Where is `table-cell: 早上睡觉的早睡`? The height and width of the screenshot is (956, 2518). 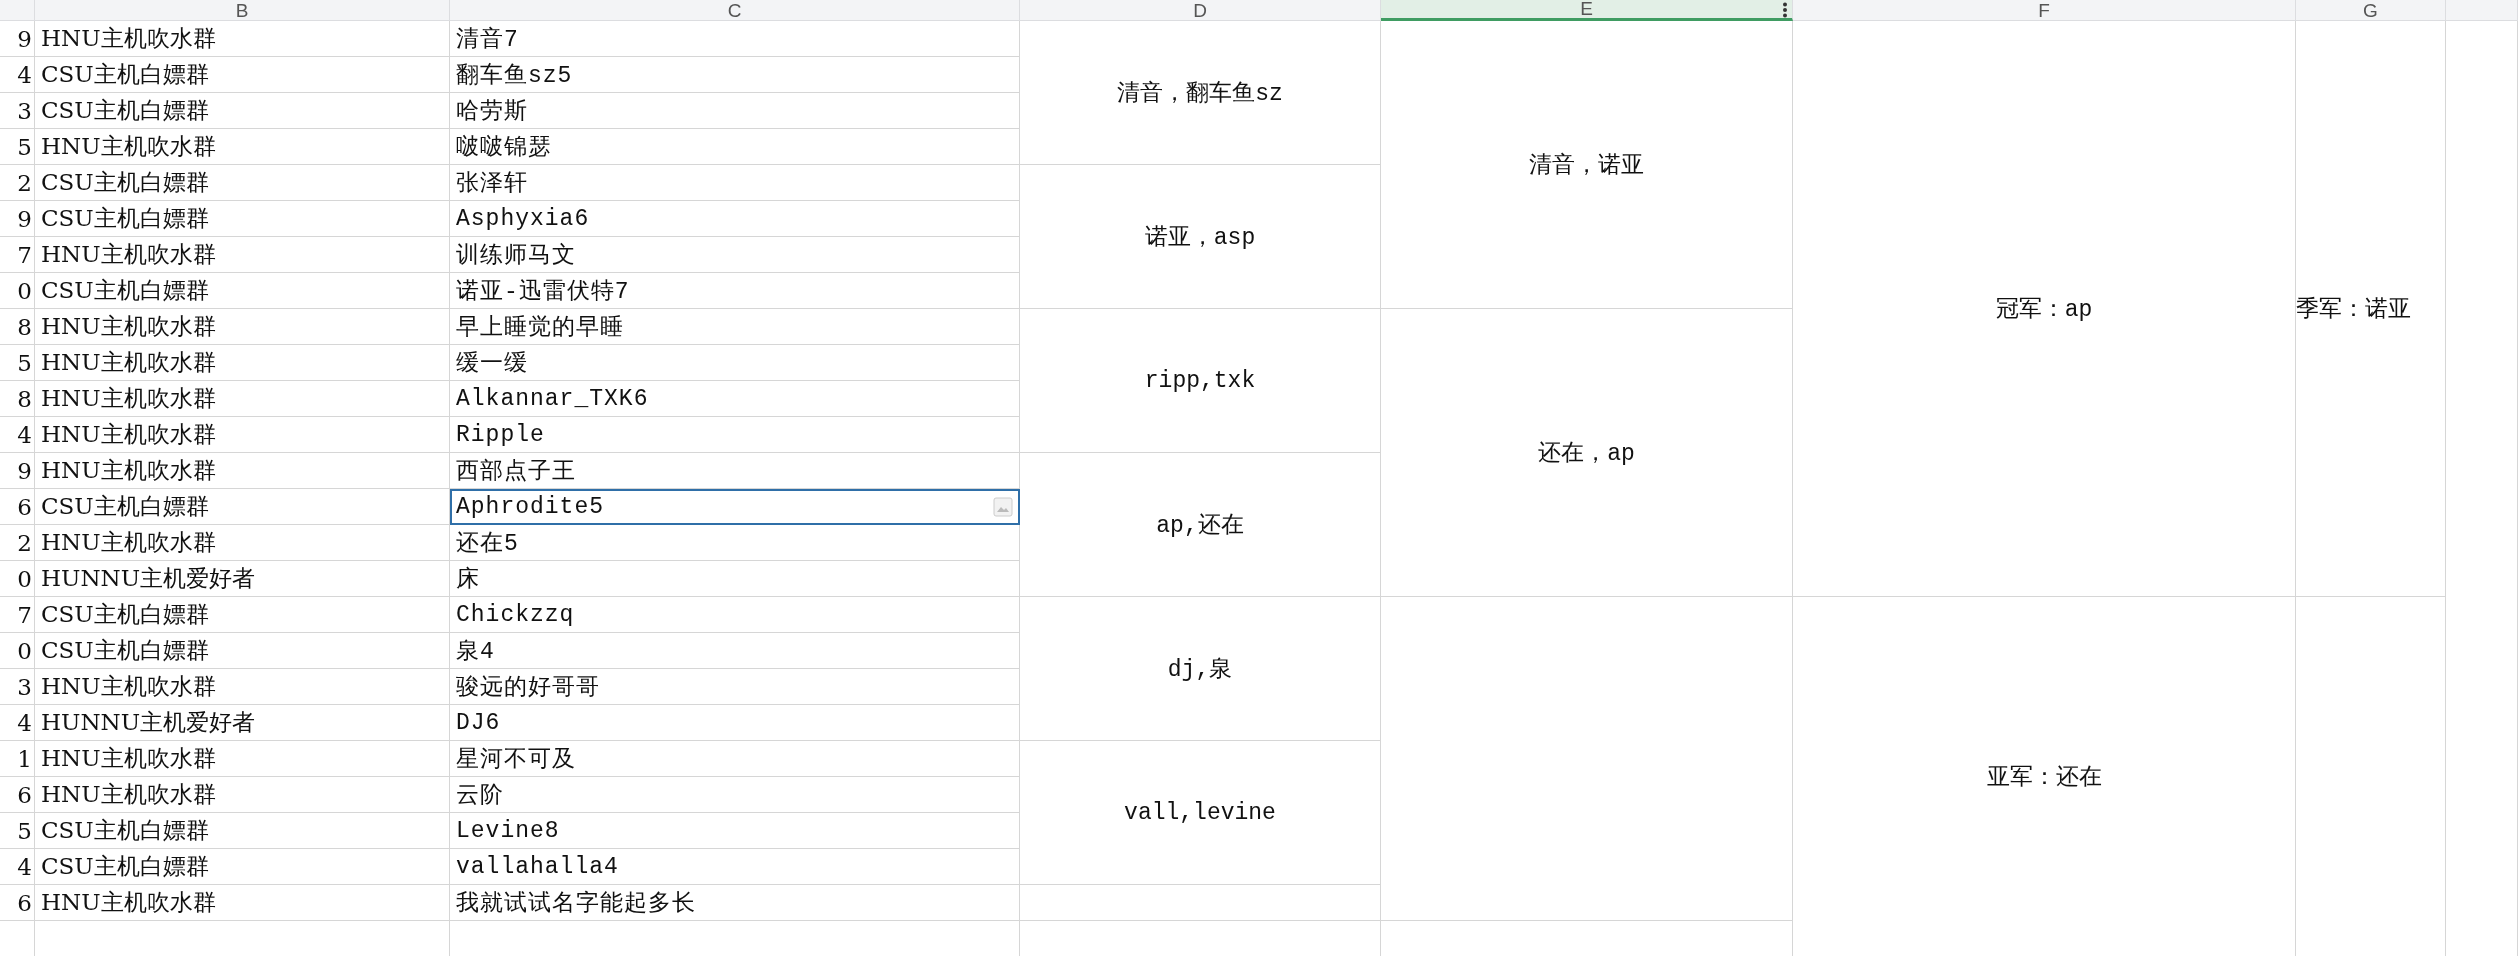
table-cell: 早上睡觉的早睡 is located at coordinates (735, 327).